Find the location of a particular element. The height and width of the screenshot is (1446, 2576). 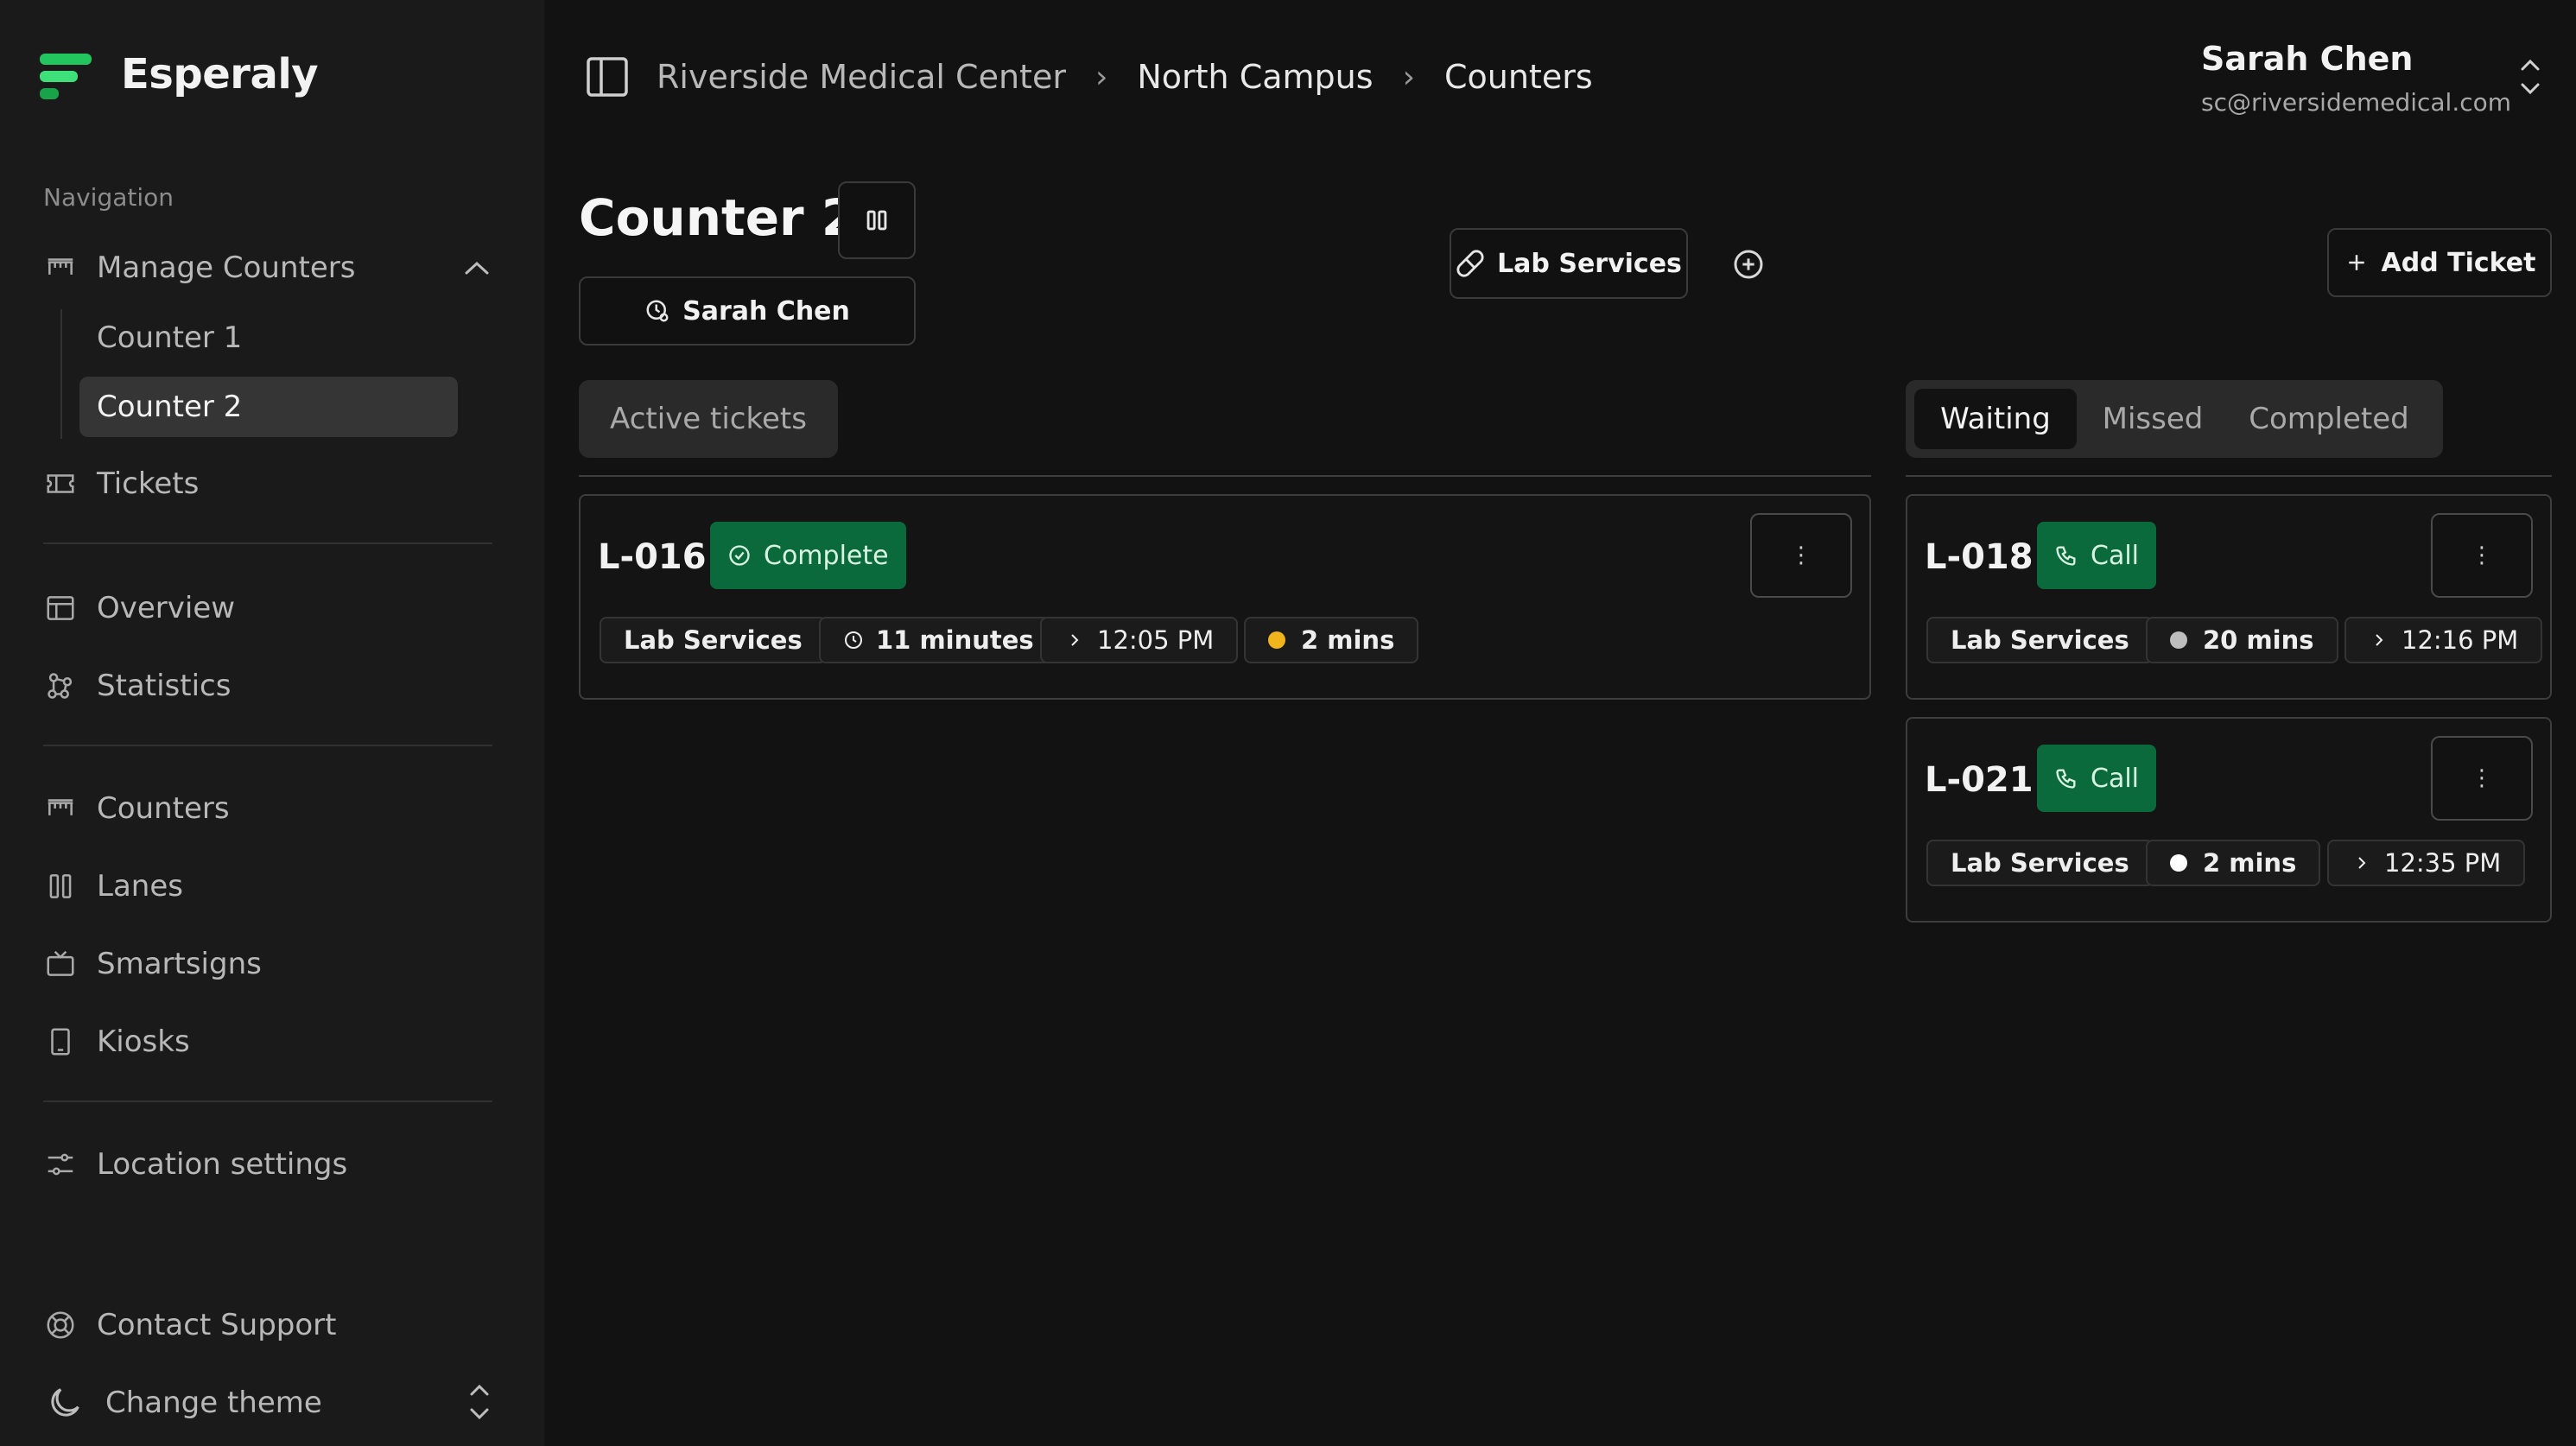

tab-completed: Completed is located at coordinates (2329, 419).